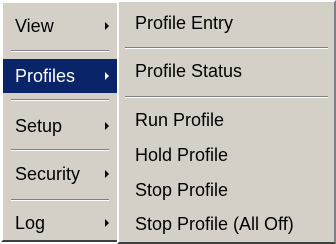 Image resolution: width=336 pixels, height=244 pixels. Describe the element at coordinates (189, 70) in the screenshot. I see `submenu-item-profile-status-label: Profile Status` at that location.